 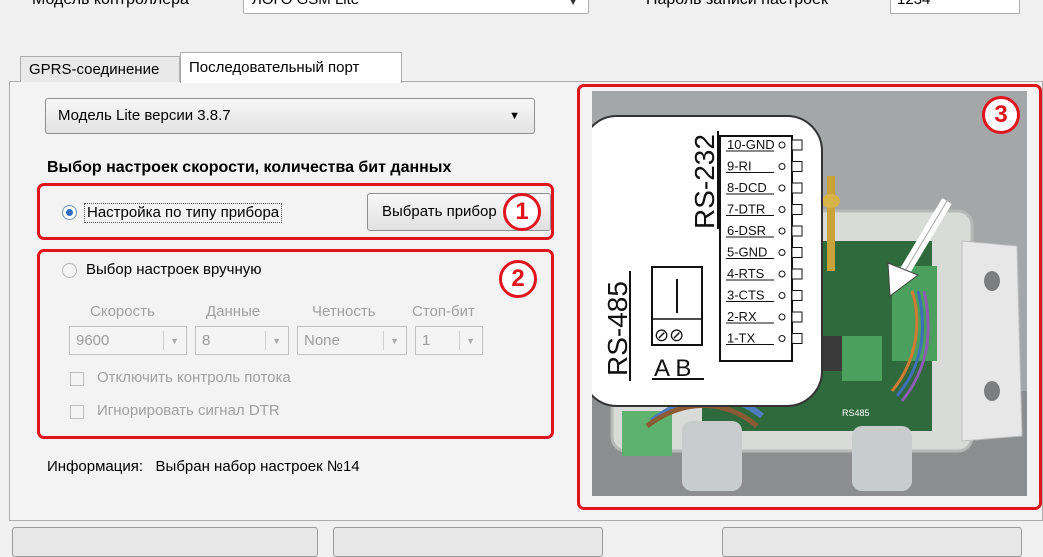 What do you see at coordinates (518, 279) in the screenshot?
I see `badge-2: 2` at bounding box center [518, 279].